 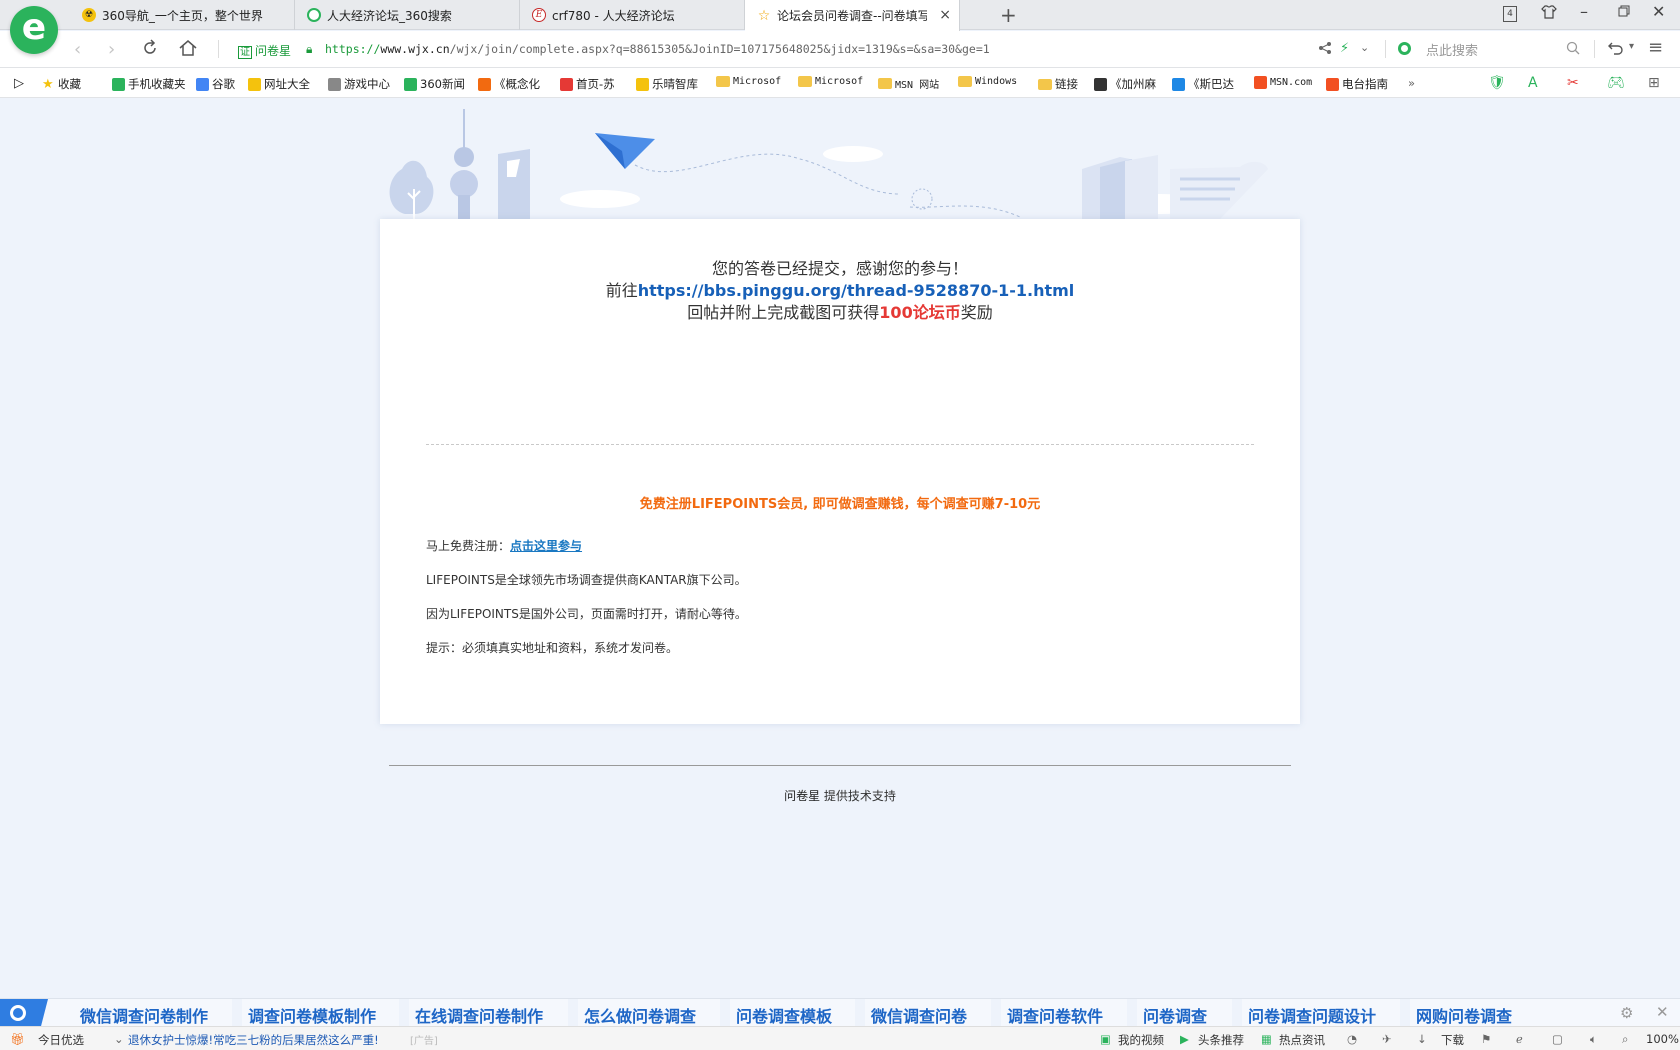 What do you see at coordinates (509, 84) in the screenshot?
I see `bookmark-item: 《概念化` at bounding box center [509, 84].